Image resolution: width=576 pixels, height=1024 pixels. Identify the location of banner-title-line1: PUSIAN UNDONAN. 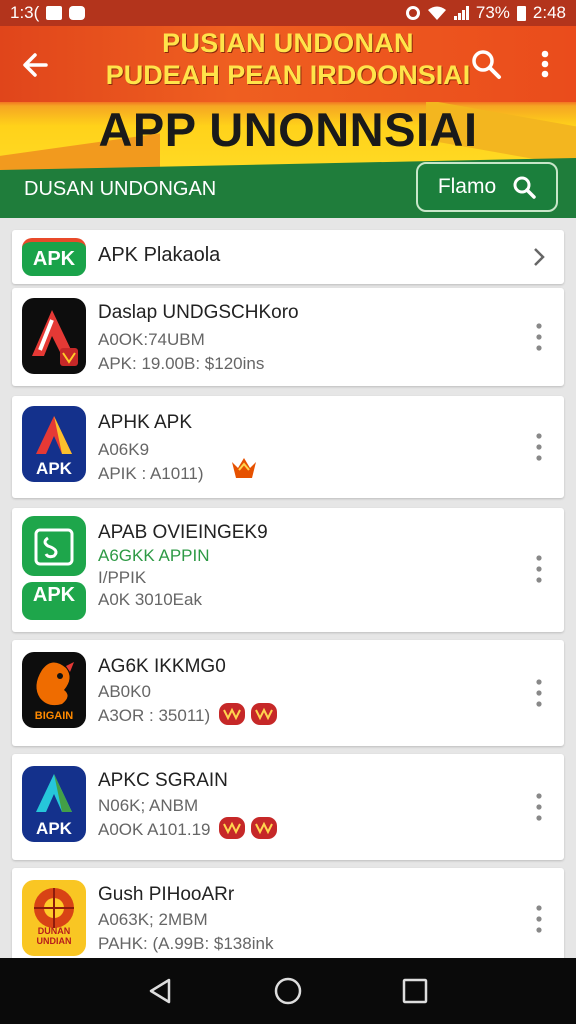
(288, 43).